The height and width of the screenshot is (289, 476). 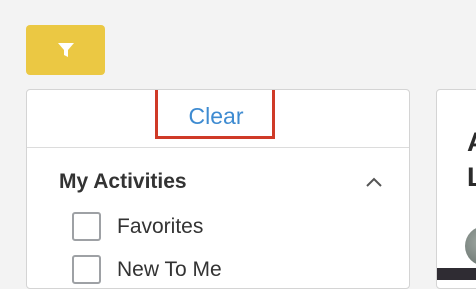 I want to click on chevron-up-icon, so click(x=374, y=182).